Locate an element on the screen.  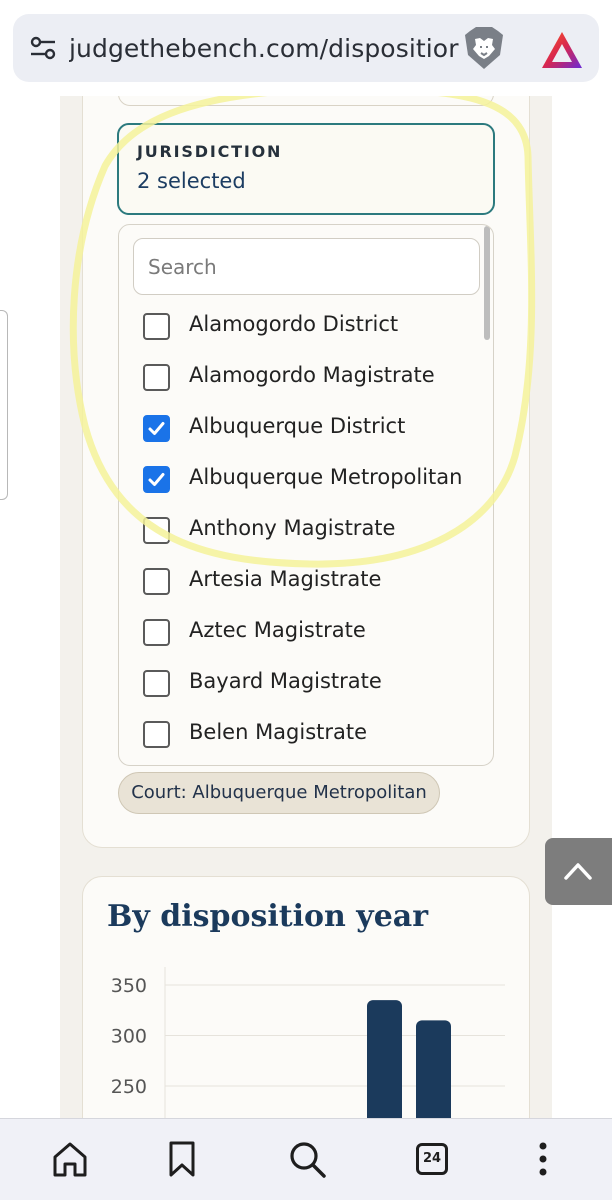
tab-switcher-button: 24 is located at coordinates (436, 1163).